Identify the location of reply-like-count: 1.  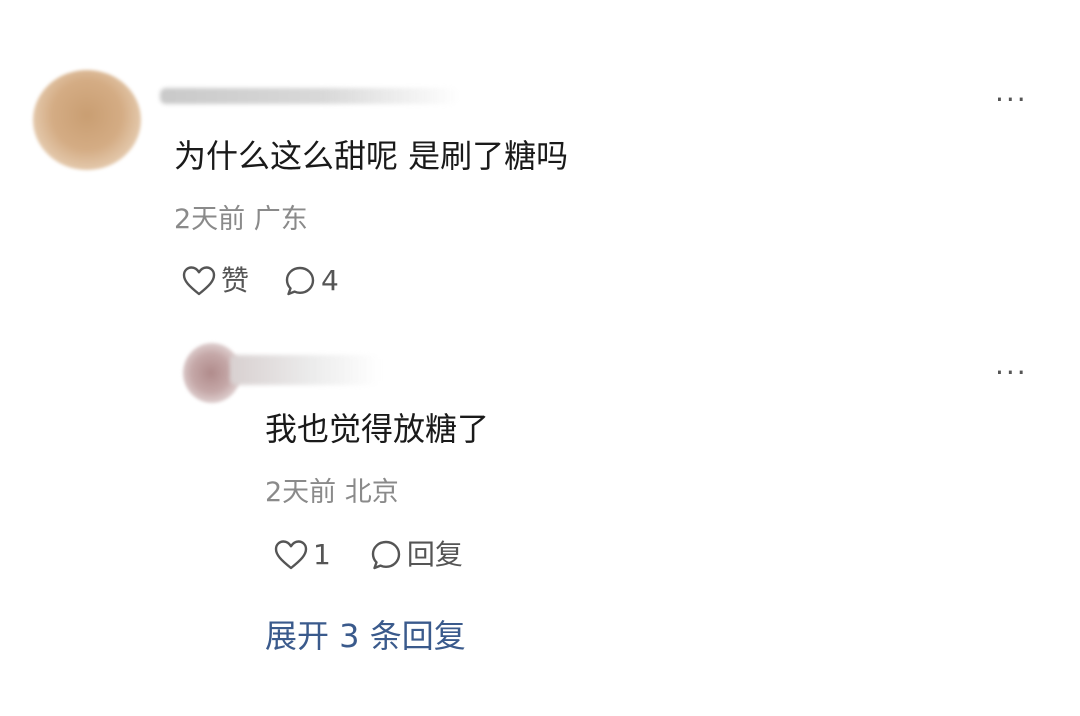
(322, 554).